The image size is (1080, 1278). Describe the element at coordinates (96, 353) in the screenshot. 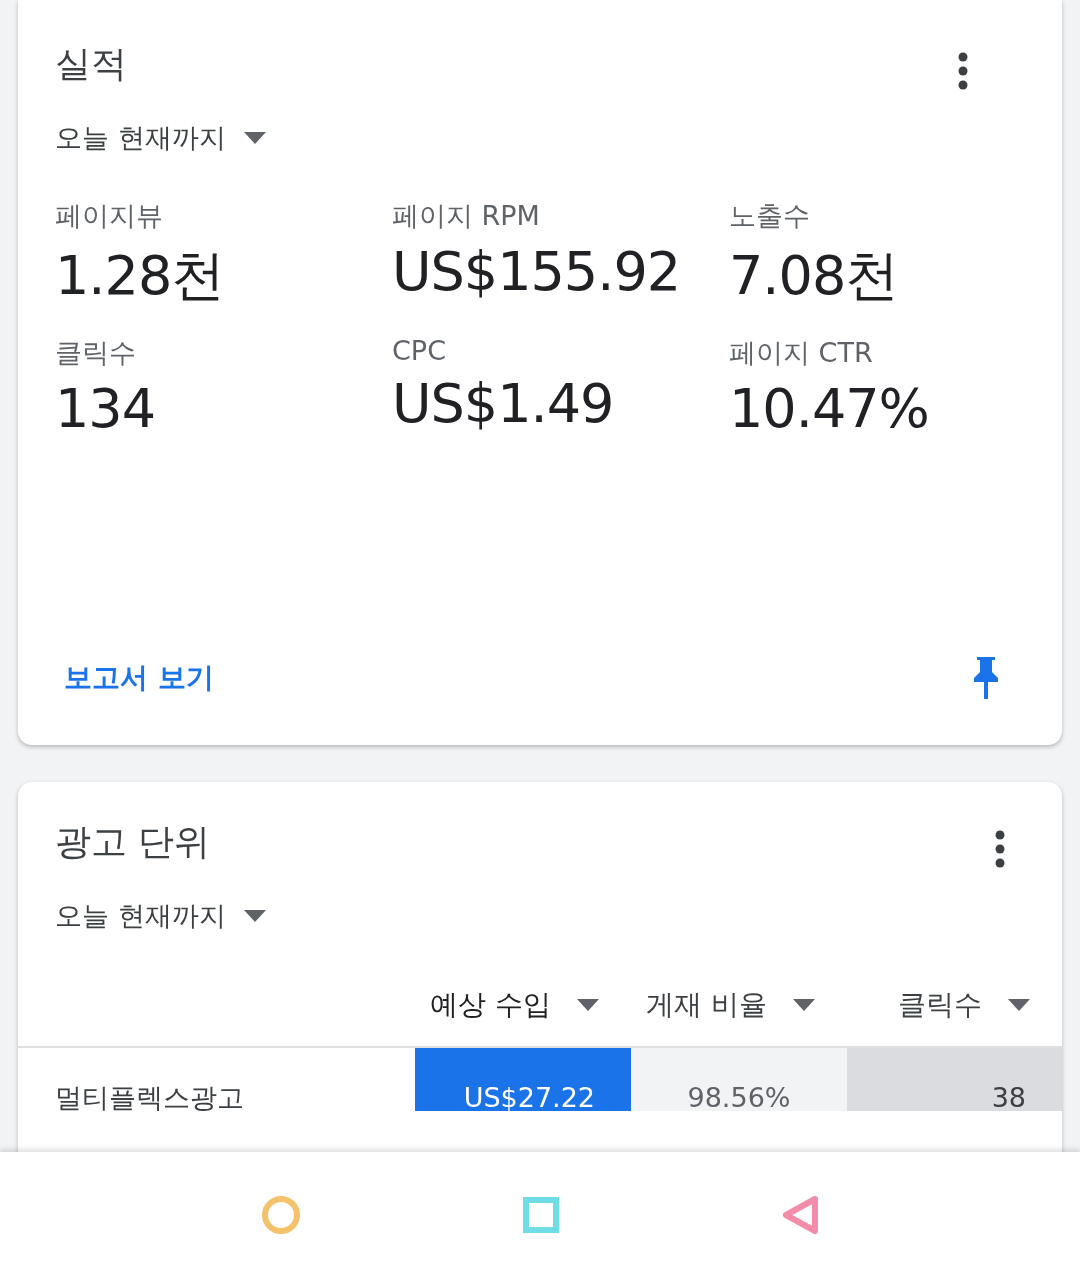

I see `metric-label: 클릭수` at that location.